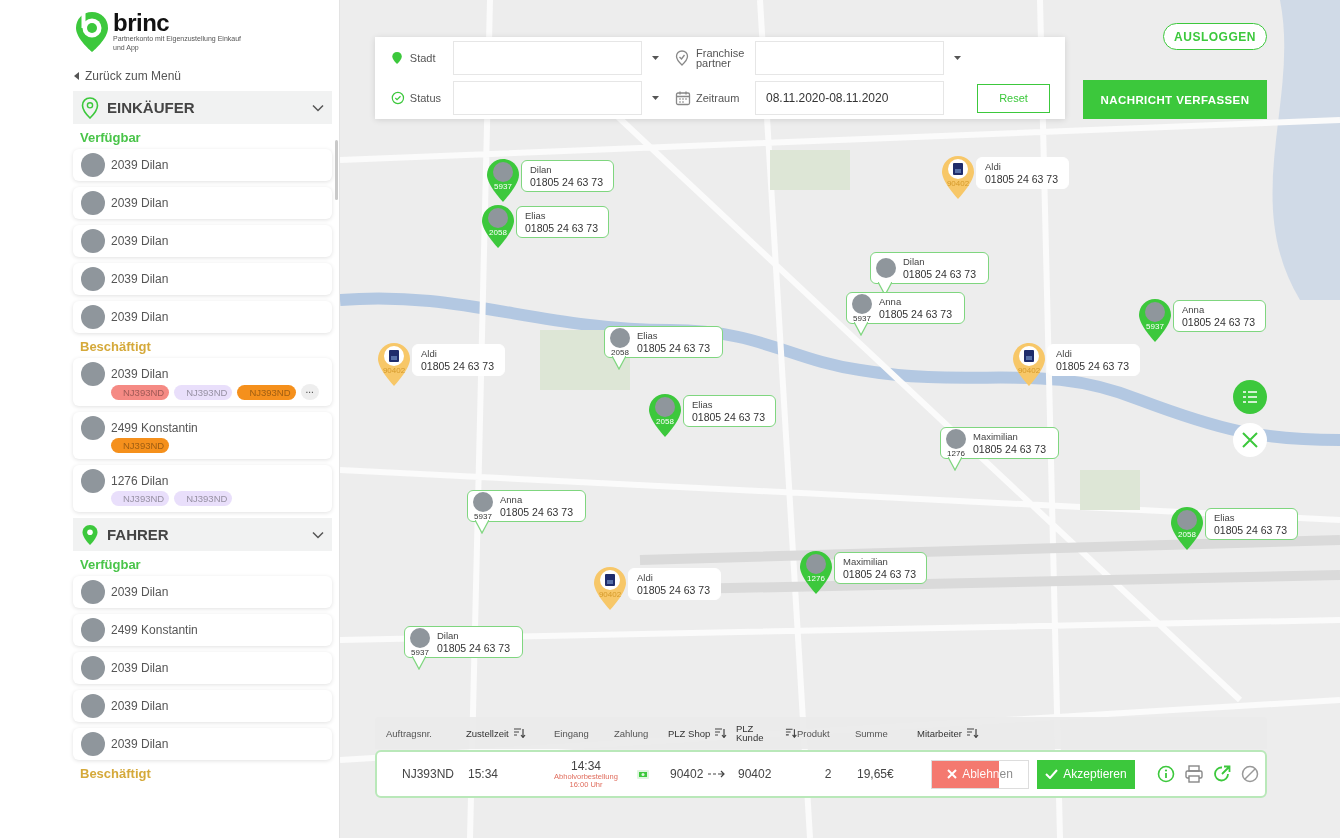 The height and width of the screenshot is (838, 1340). I want to click on column-header: Mitarbeiter, so click(939, 733).